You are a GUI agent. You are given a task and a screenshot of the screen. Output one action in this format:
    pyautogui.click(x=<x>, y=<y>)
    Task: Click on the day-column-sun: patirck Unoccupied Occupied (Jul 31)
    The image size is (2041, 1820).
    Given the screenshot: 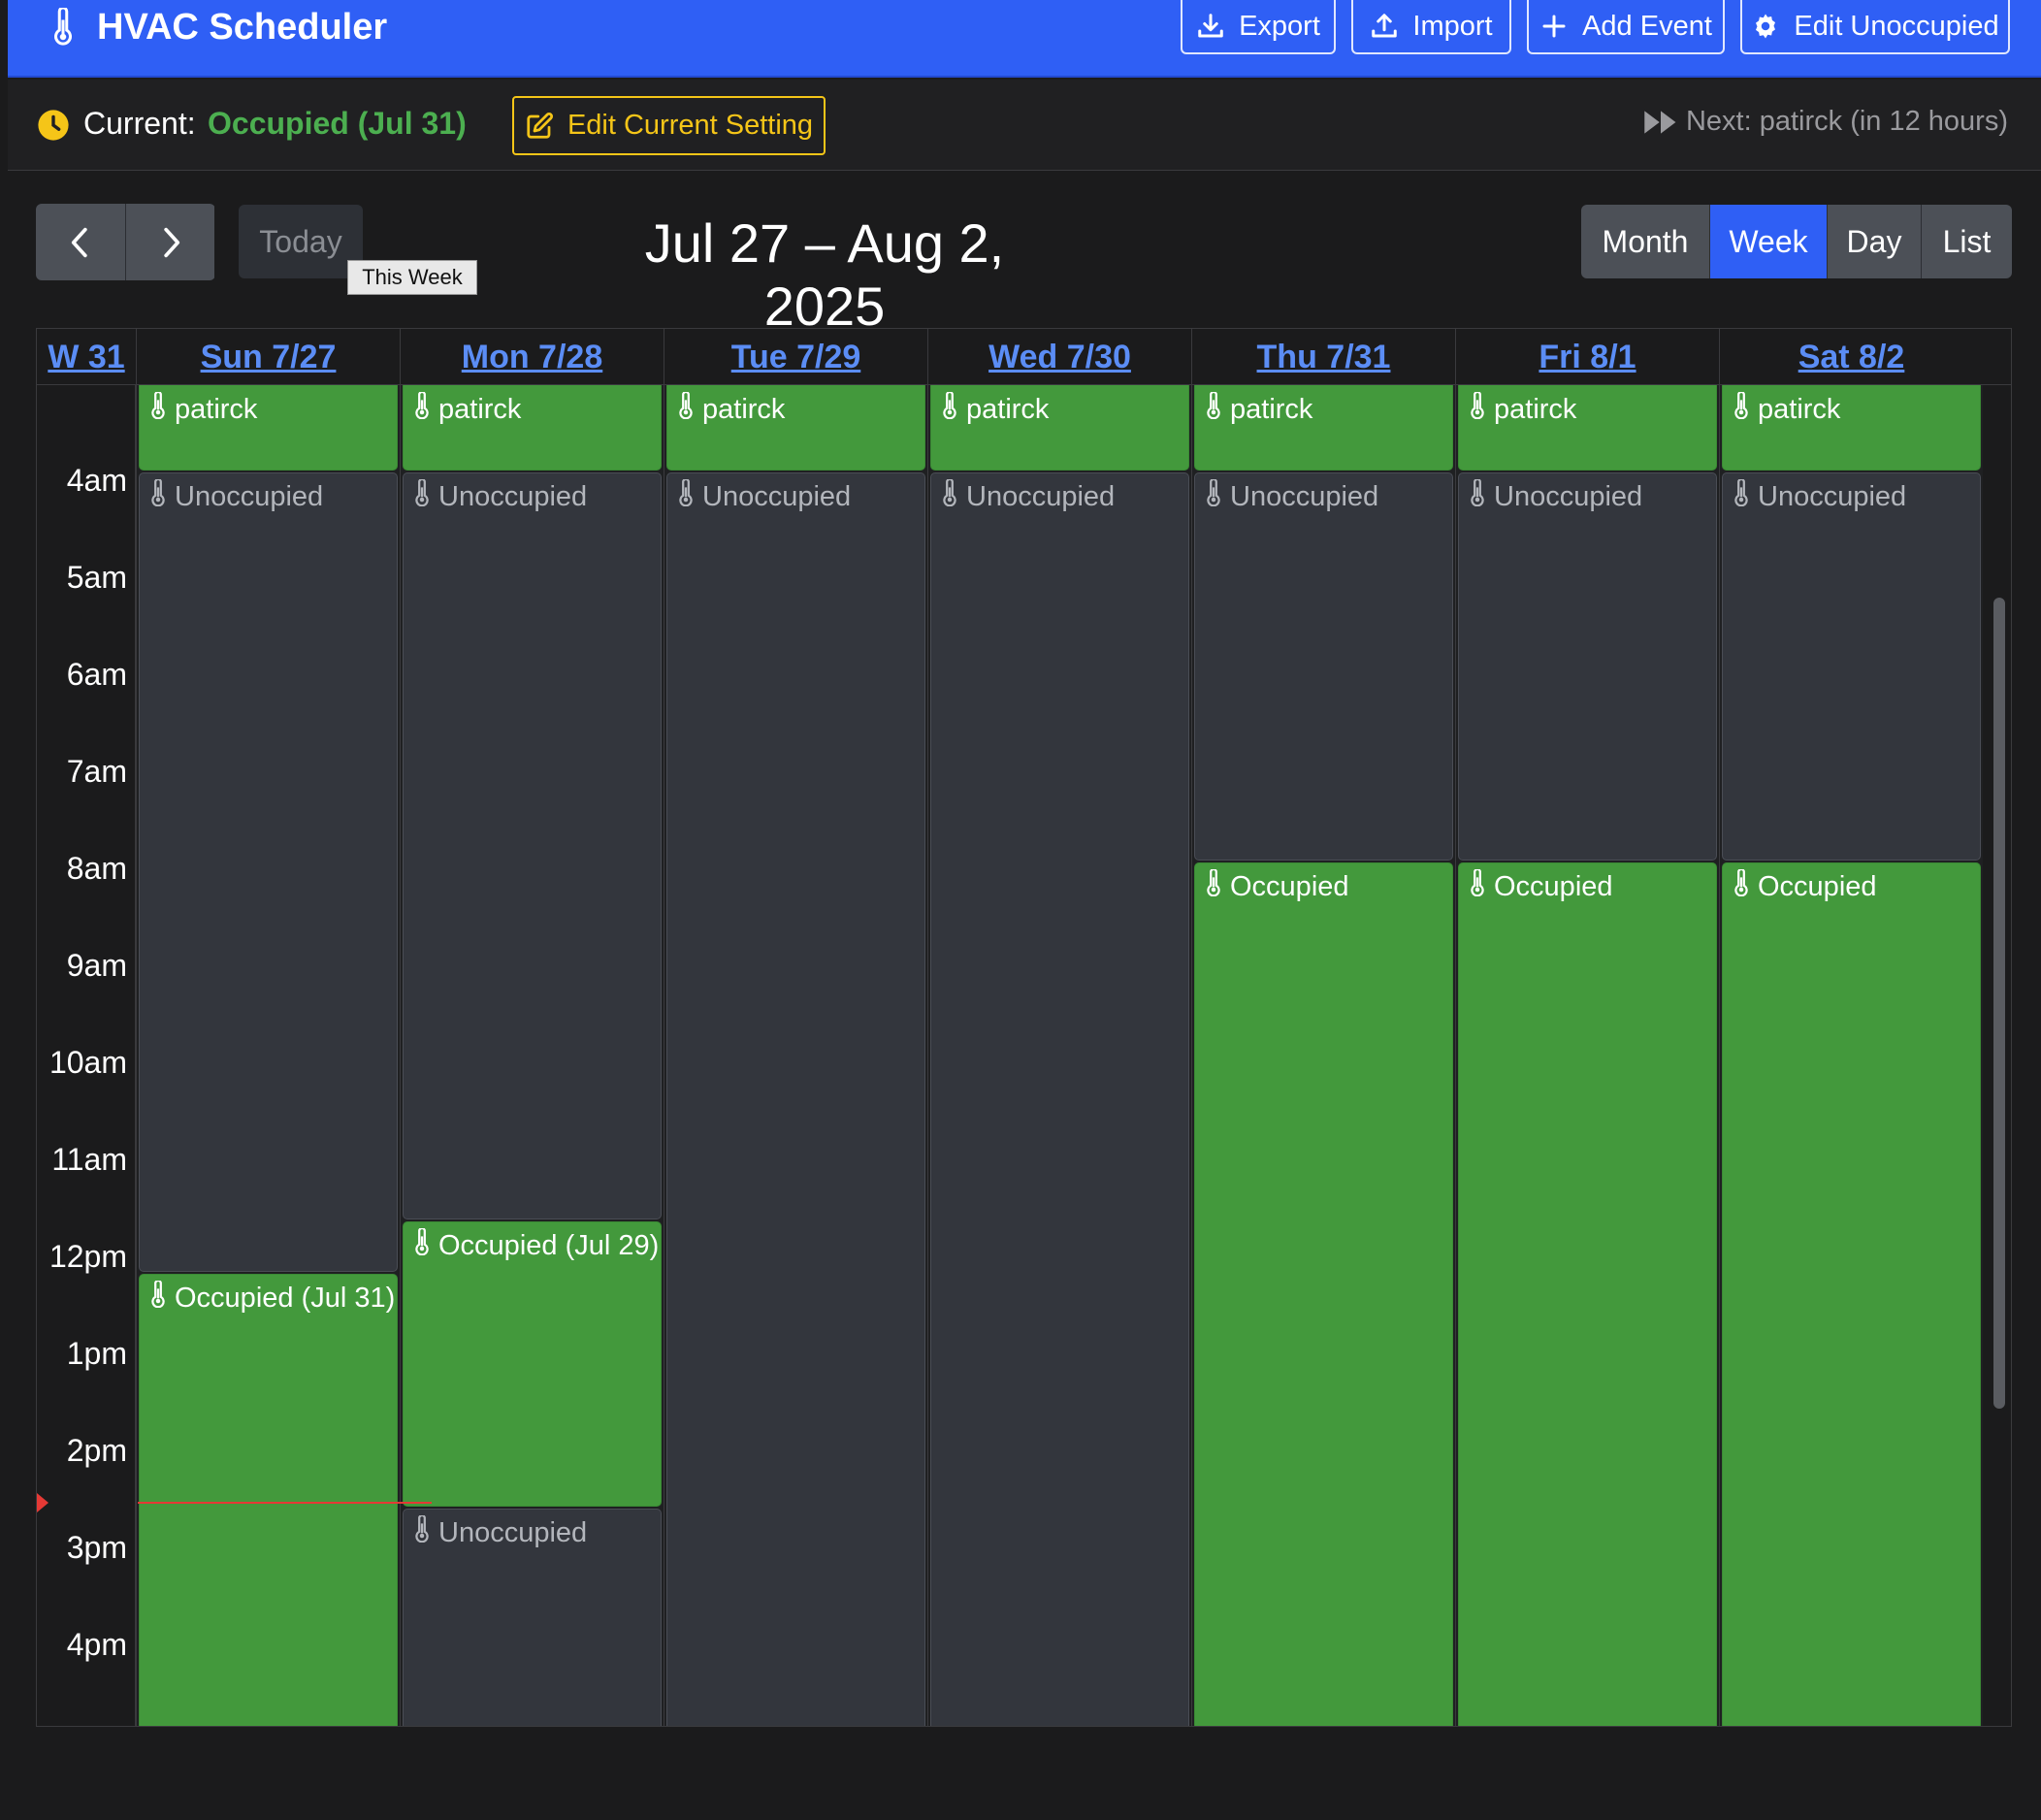 What is the action you would take?
    pyautogui.click(x=268, y=1046)
    